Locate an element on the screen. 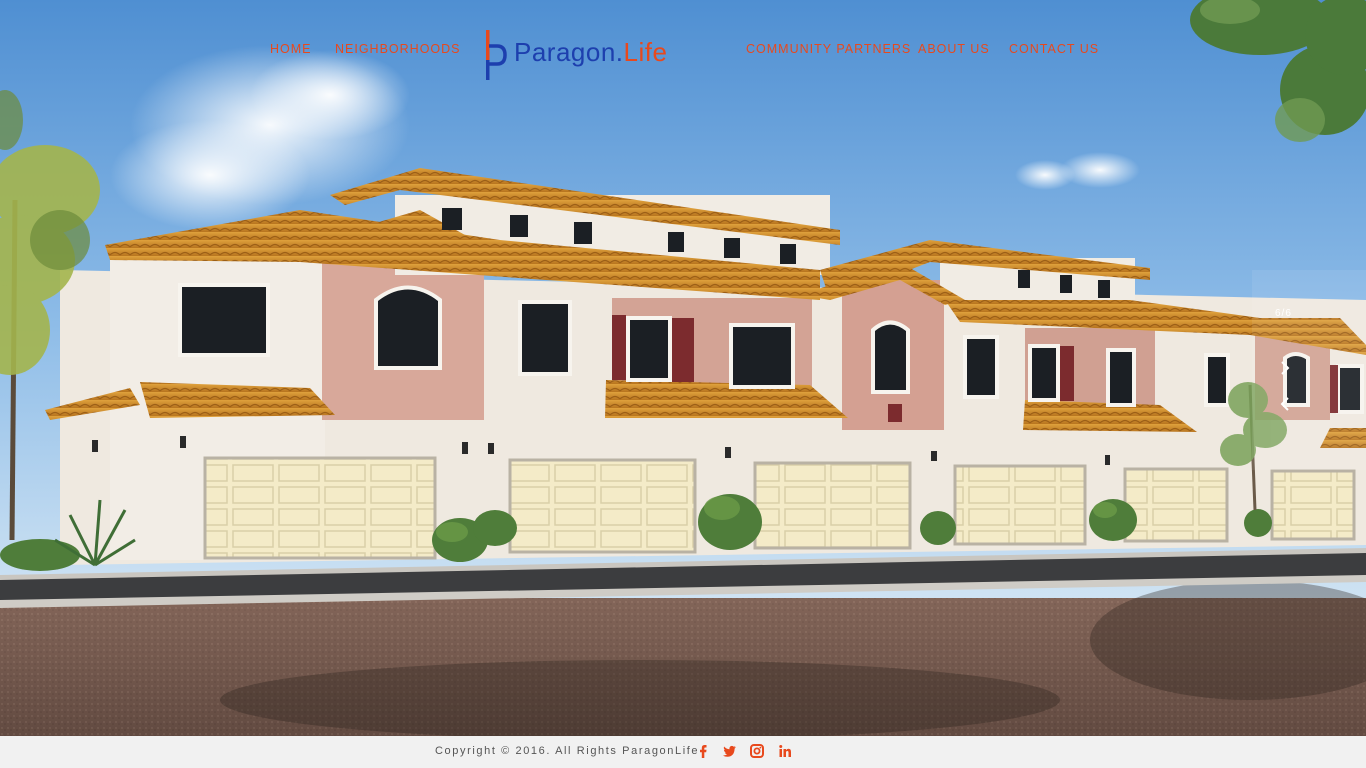  site-footer: Copyright © 2016. All Rights ParagonLife is located at coordinates (683, 752).